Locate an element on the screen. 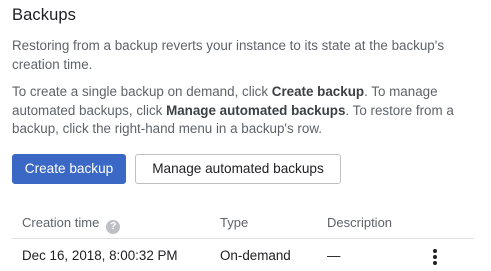 Image resolution: width=491 pixels, height=271 pixels. header-creation-time: Creation time? is located at coordinates (71, 224).